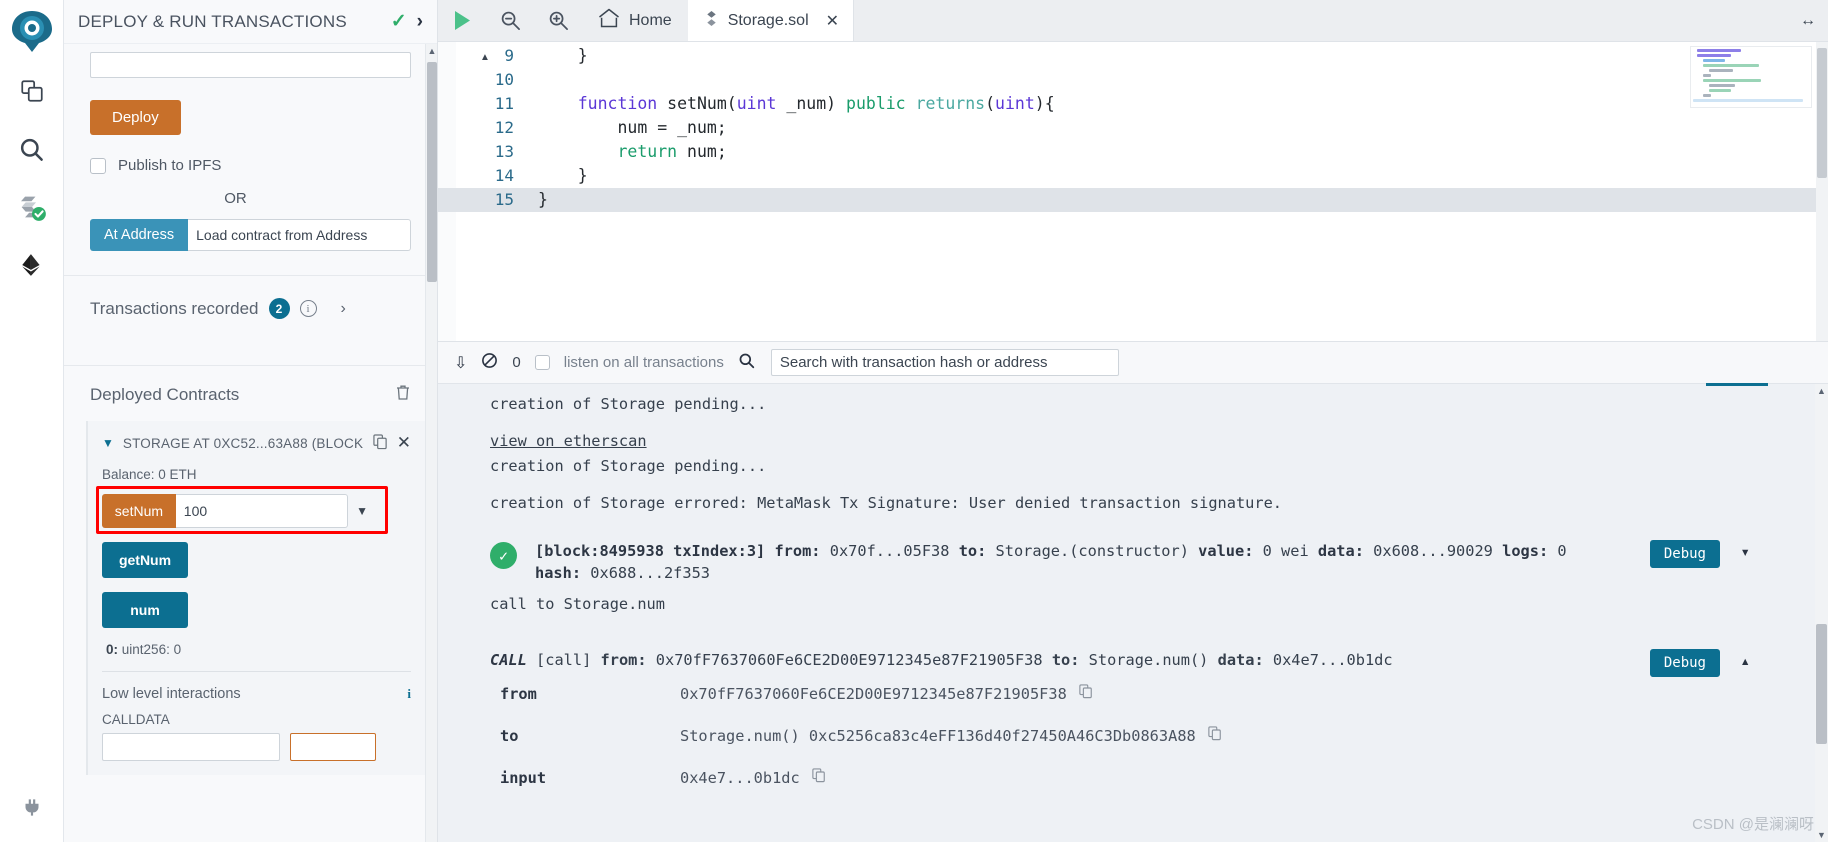 The height and width of the screenshot is (842, 1828). What do you see at coordinates (650, 20) in the screenshot?
I see `home-tab-label: Home` at bounding box center [650, 20].